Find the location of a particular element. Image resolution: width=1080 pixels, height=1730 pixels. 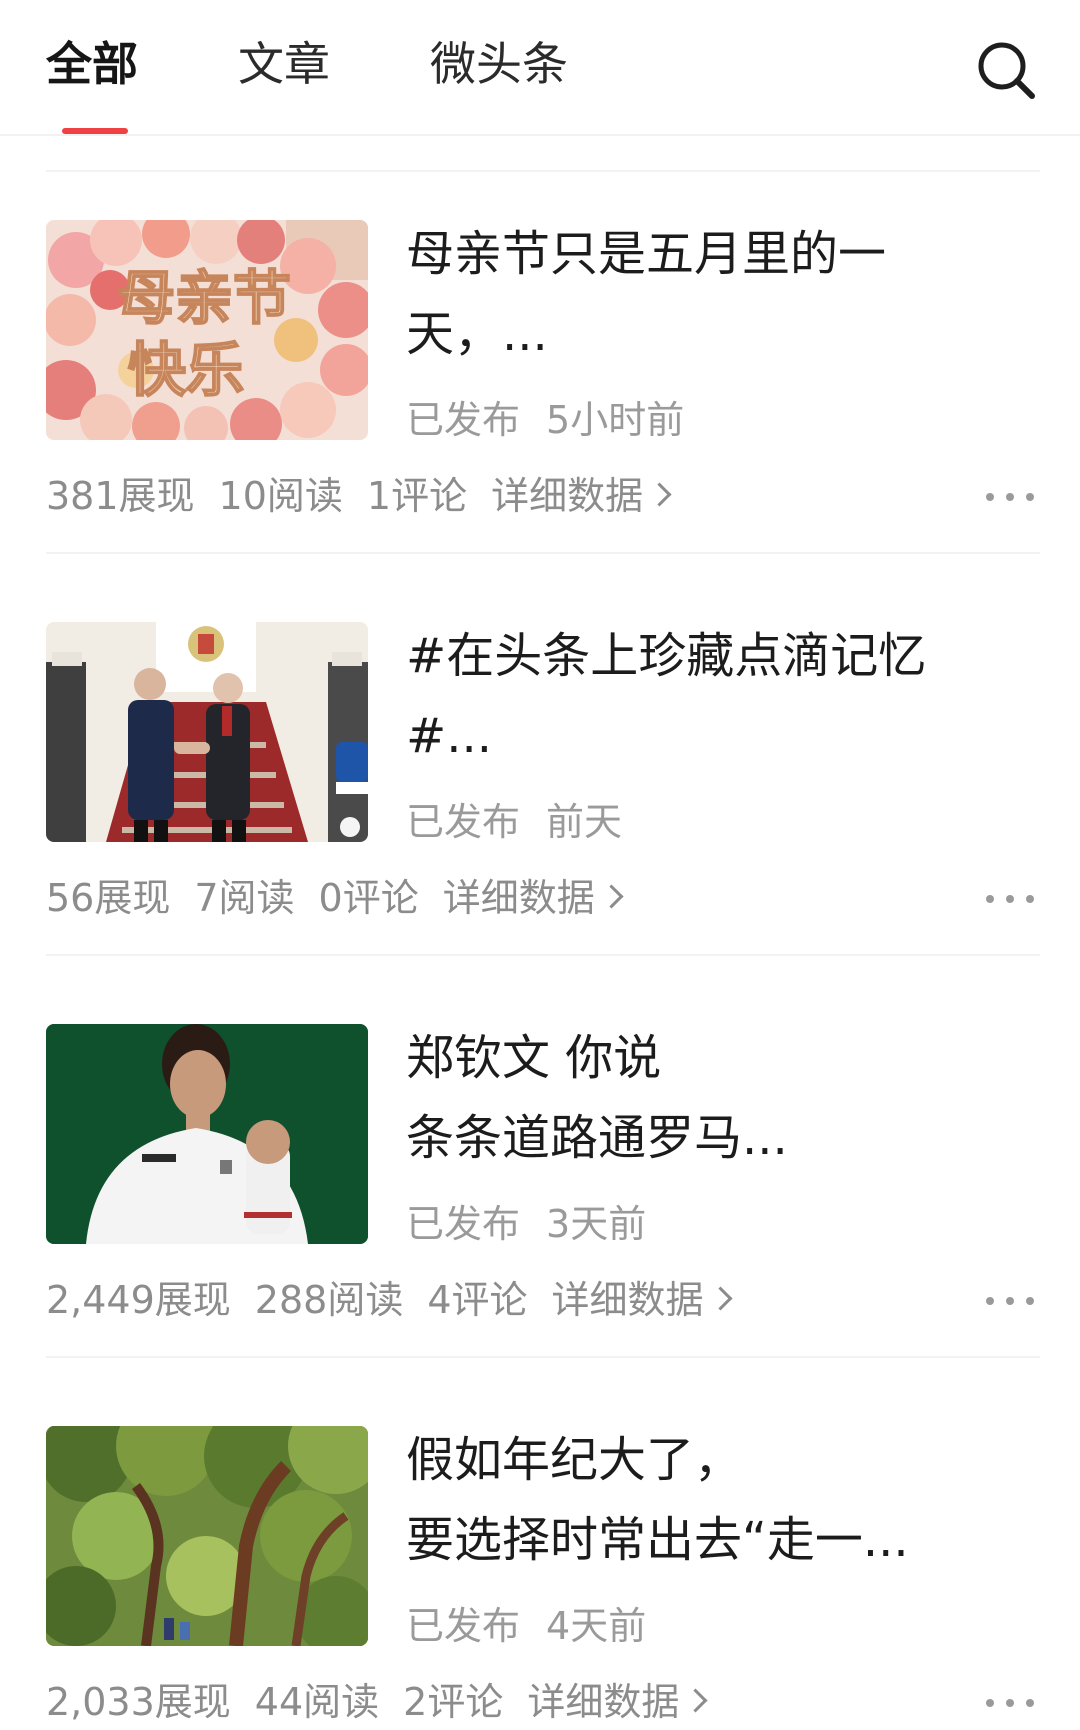

reads-count: 7阅读 is located at coordinates (244, 898).